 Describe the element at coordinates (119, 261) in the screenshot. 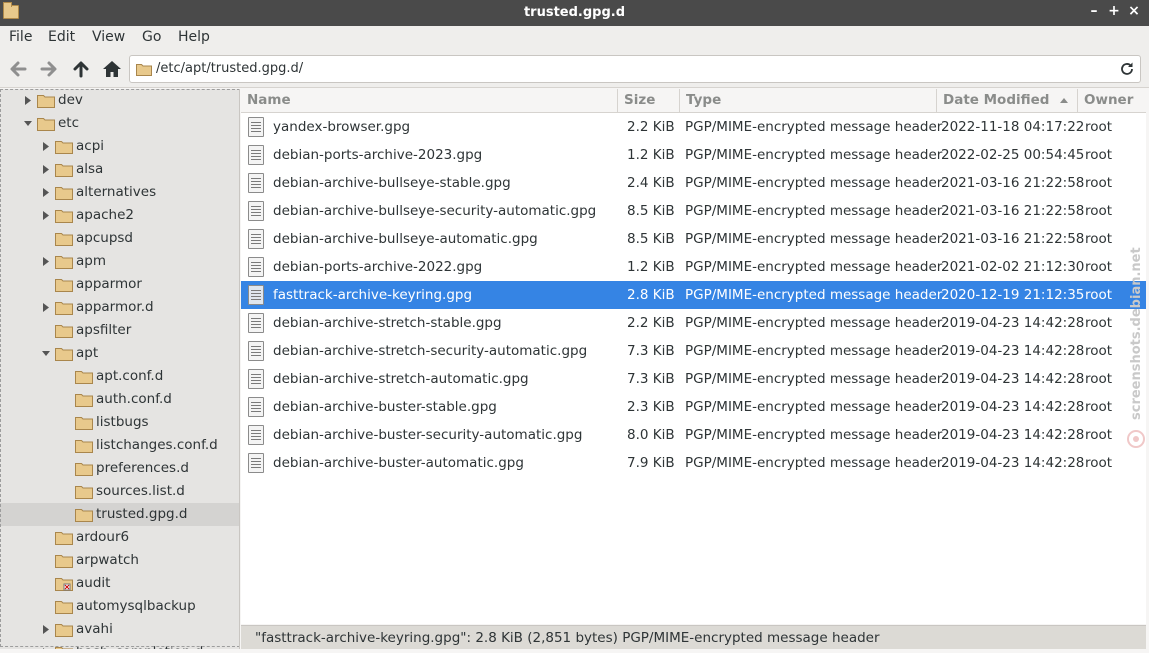

I see `sidebar-item-apm: apm` at that location.